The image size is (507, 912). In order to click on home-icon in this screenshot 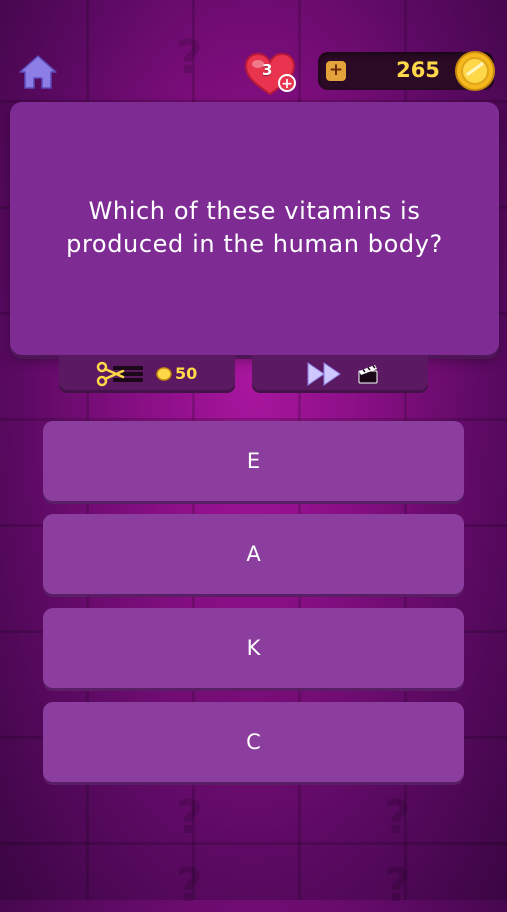, I will do `click(38, 72)`.